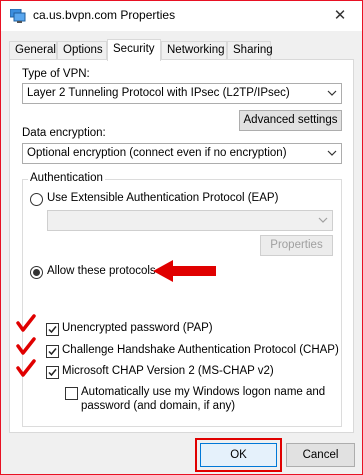 This screenshot has height=475, width=363. I want to click on auto-logon-checkbox, so click(71, 393).